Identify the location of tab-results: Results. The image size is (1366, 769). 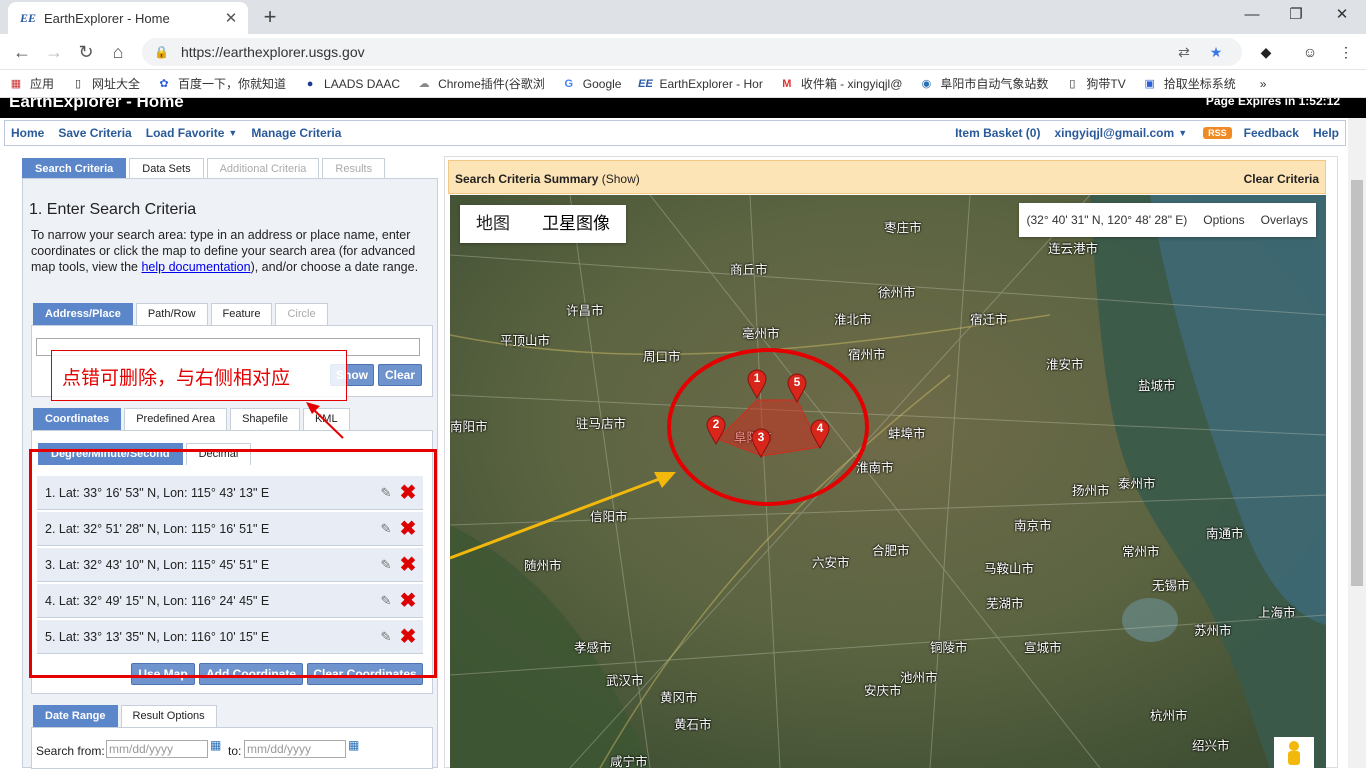
(354, 169).